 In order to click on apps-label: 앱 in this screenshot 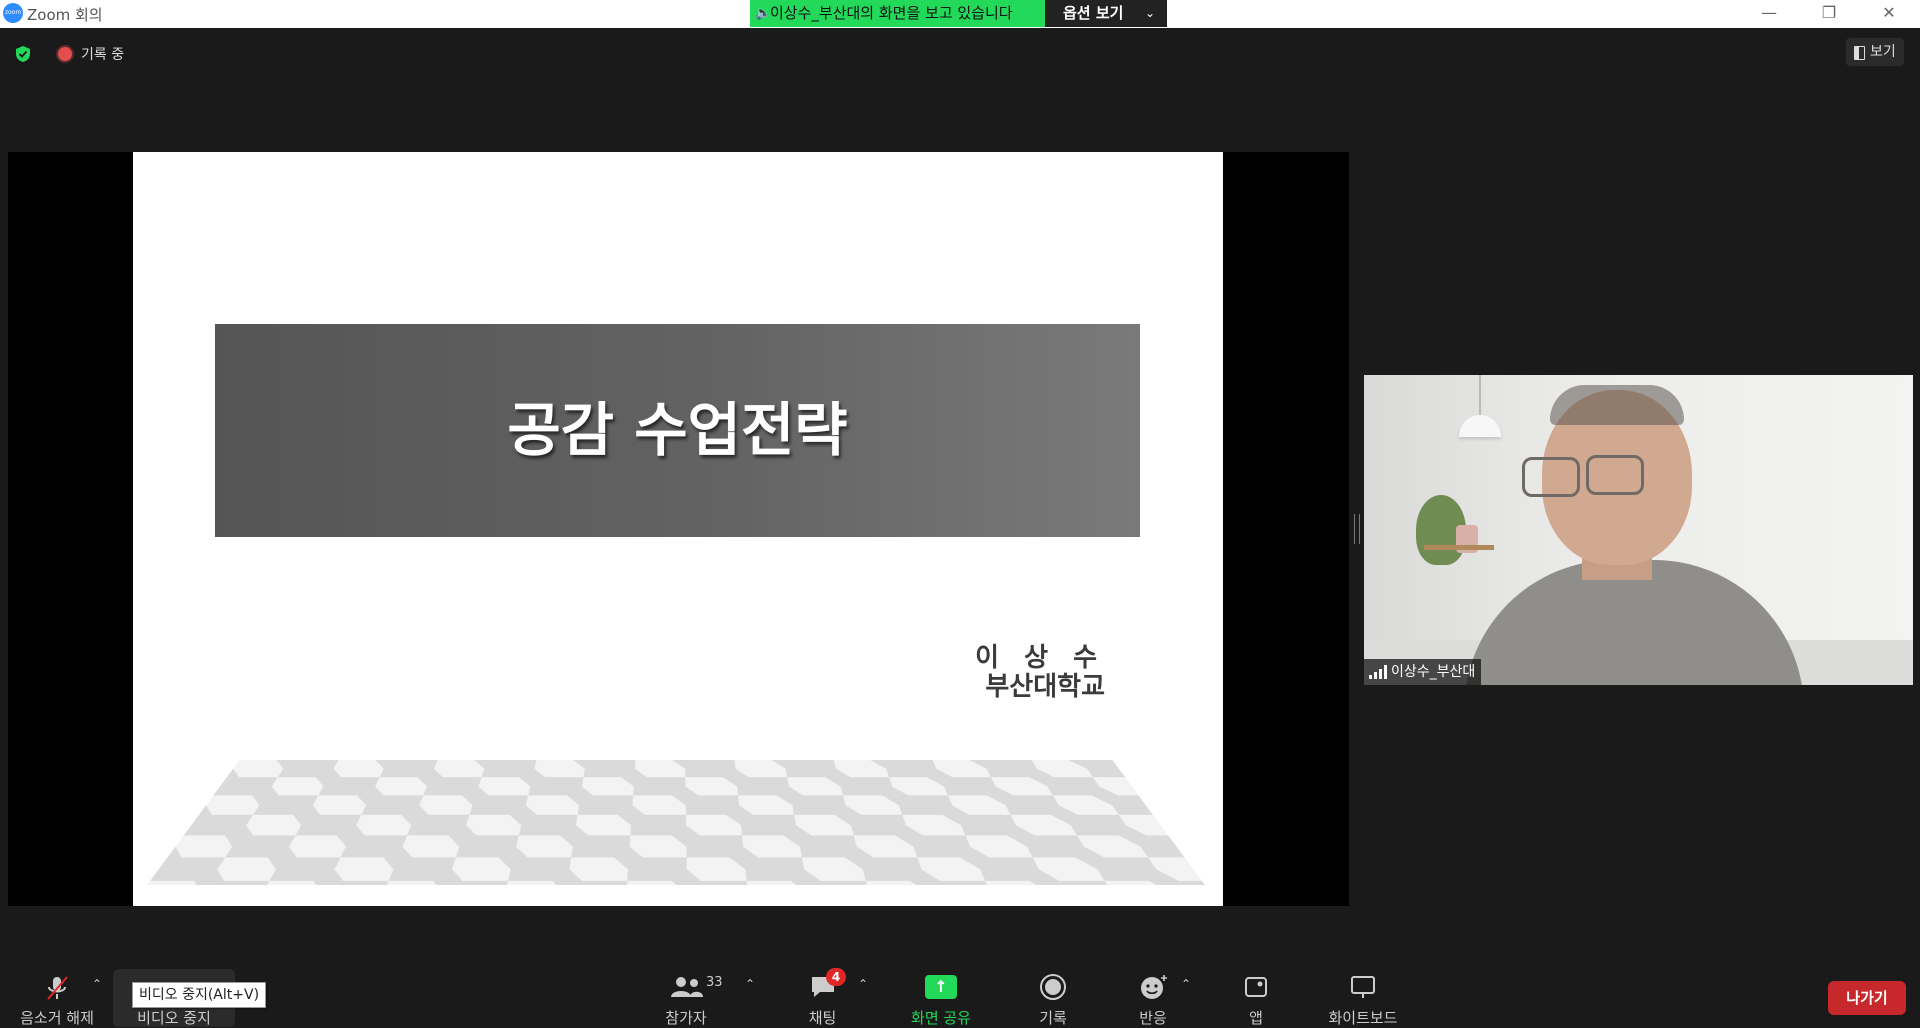, I will do `click(1256, 1018)`.